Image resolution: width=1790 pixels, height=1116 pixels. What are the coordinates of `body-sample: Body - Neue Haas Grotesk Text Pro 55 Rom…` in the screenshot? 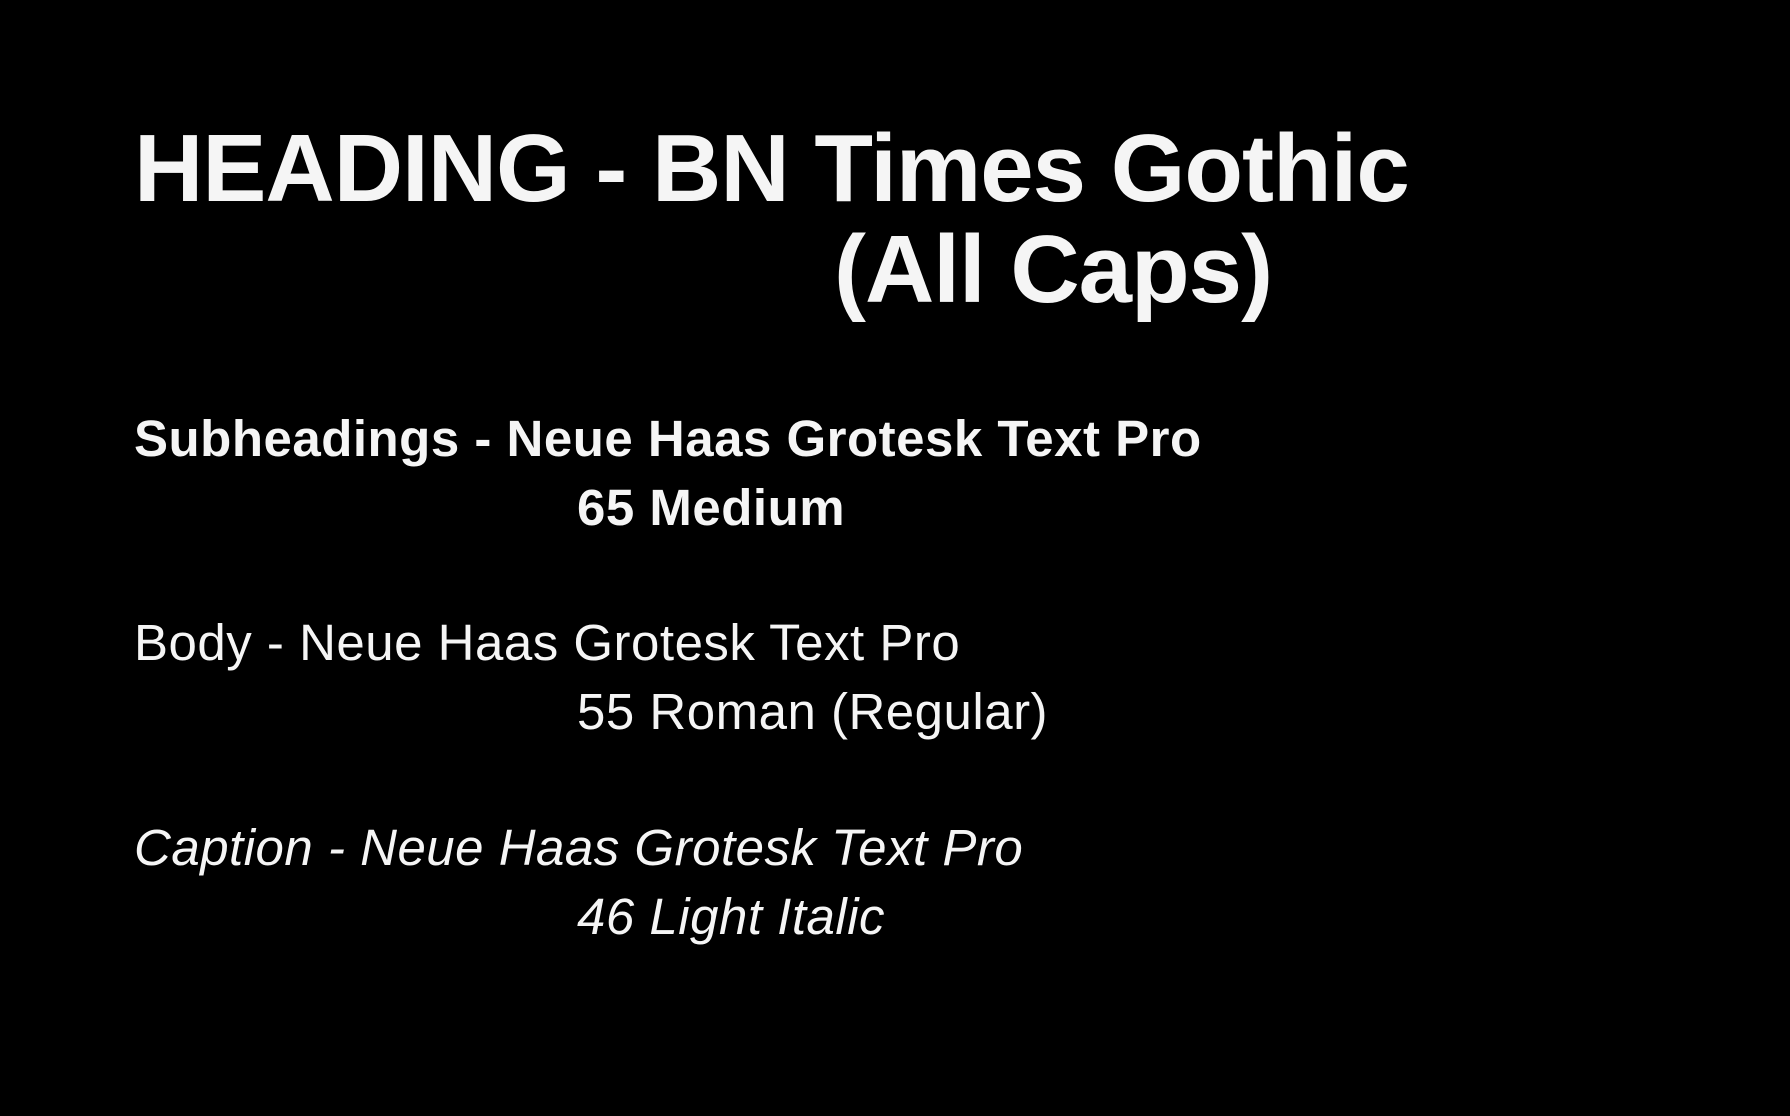 It's located at (591, 677).